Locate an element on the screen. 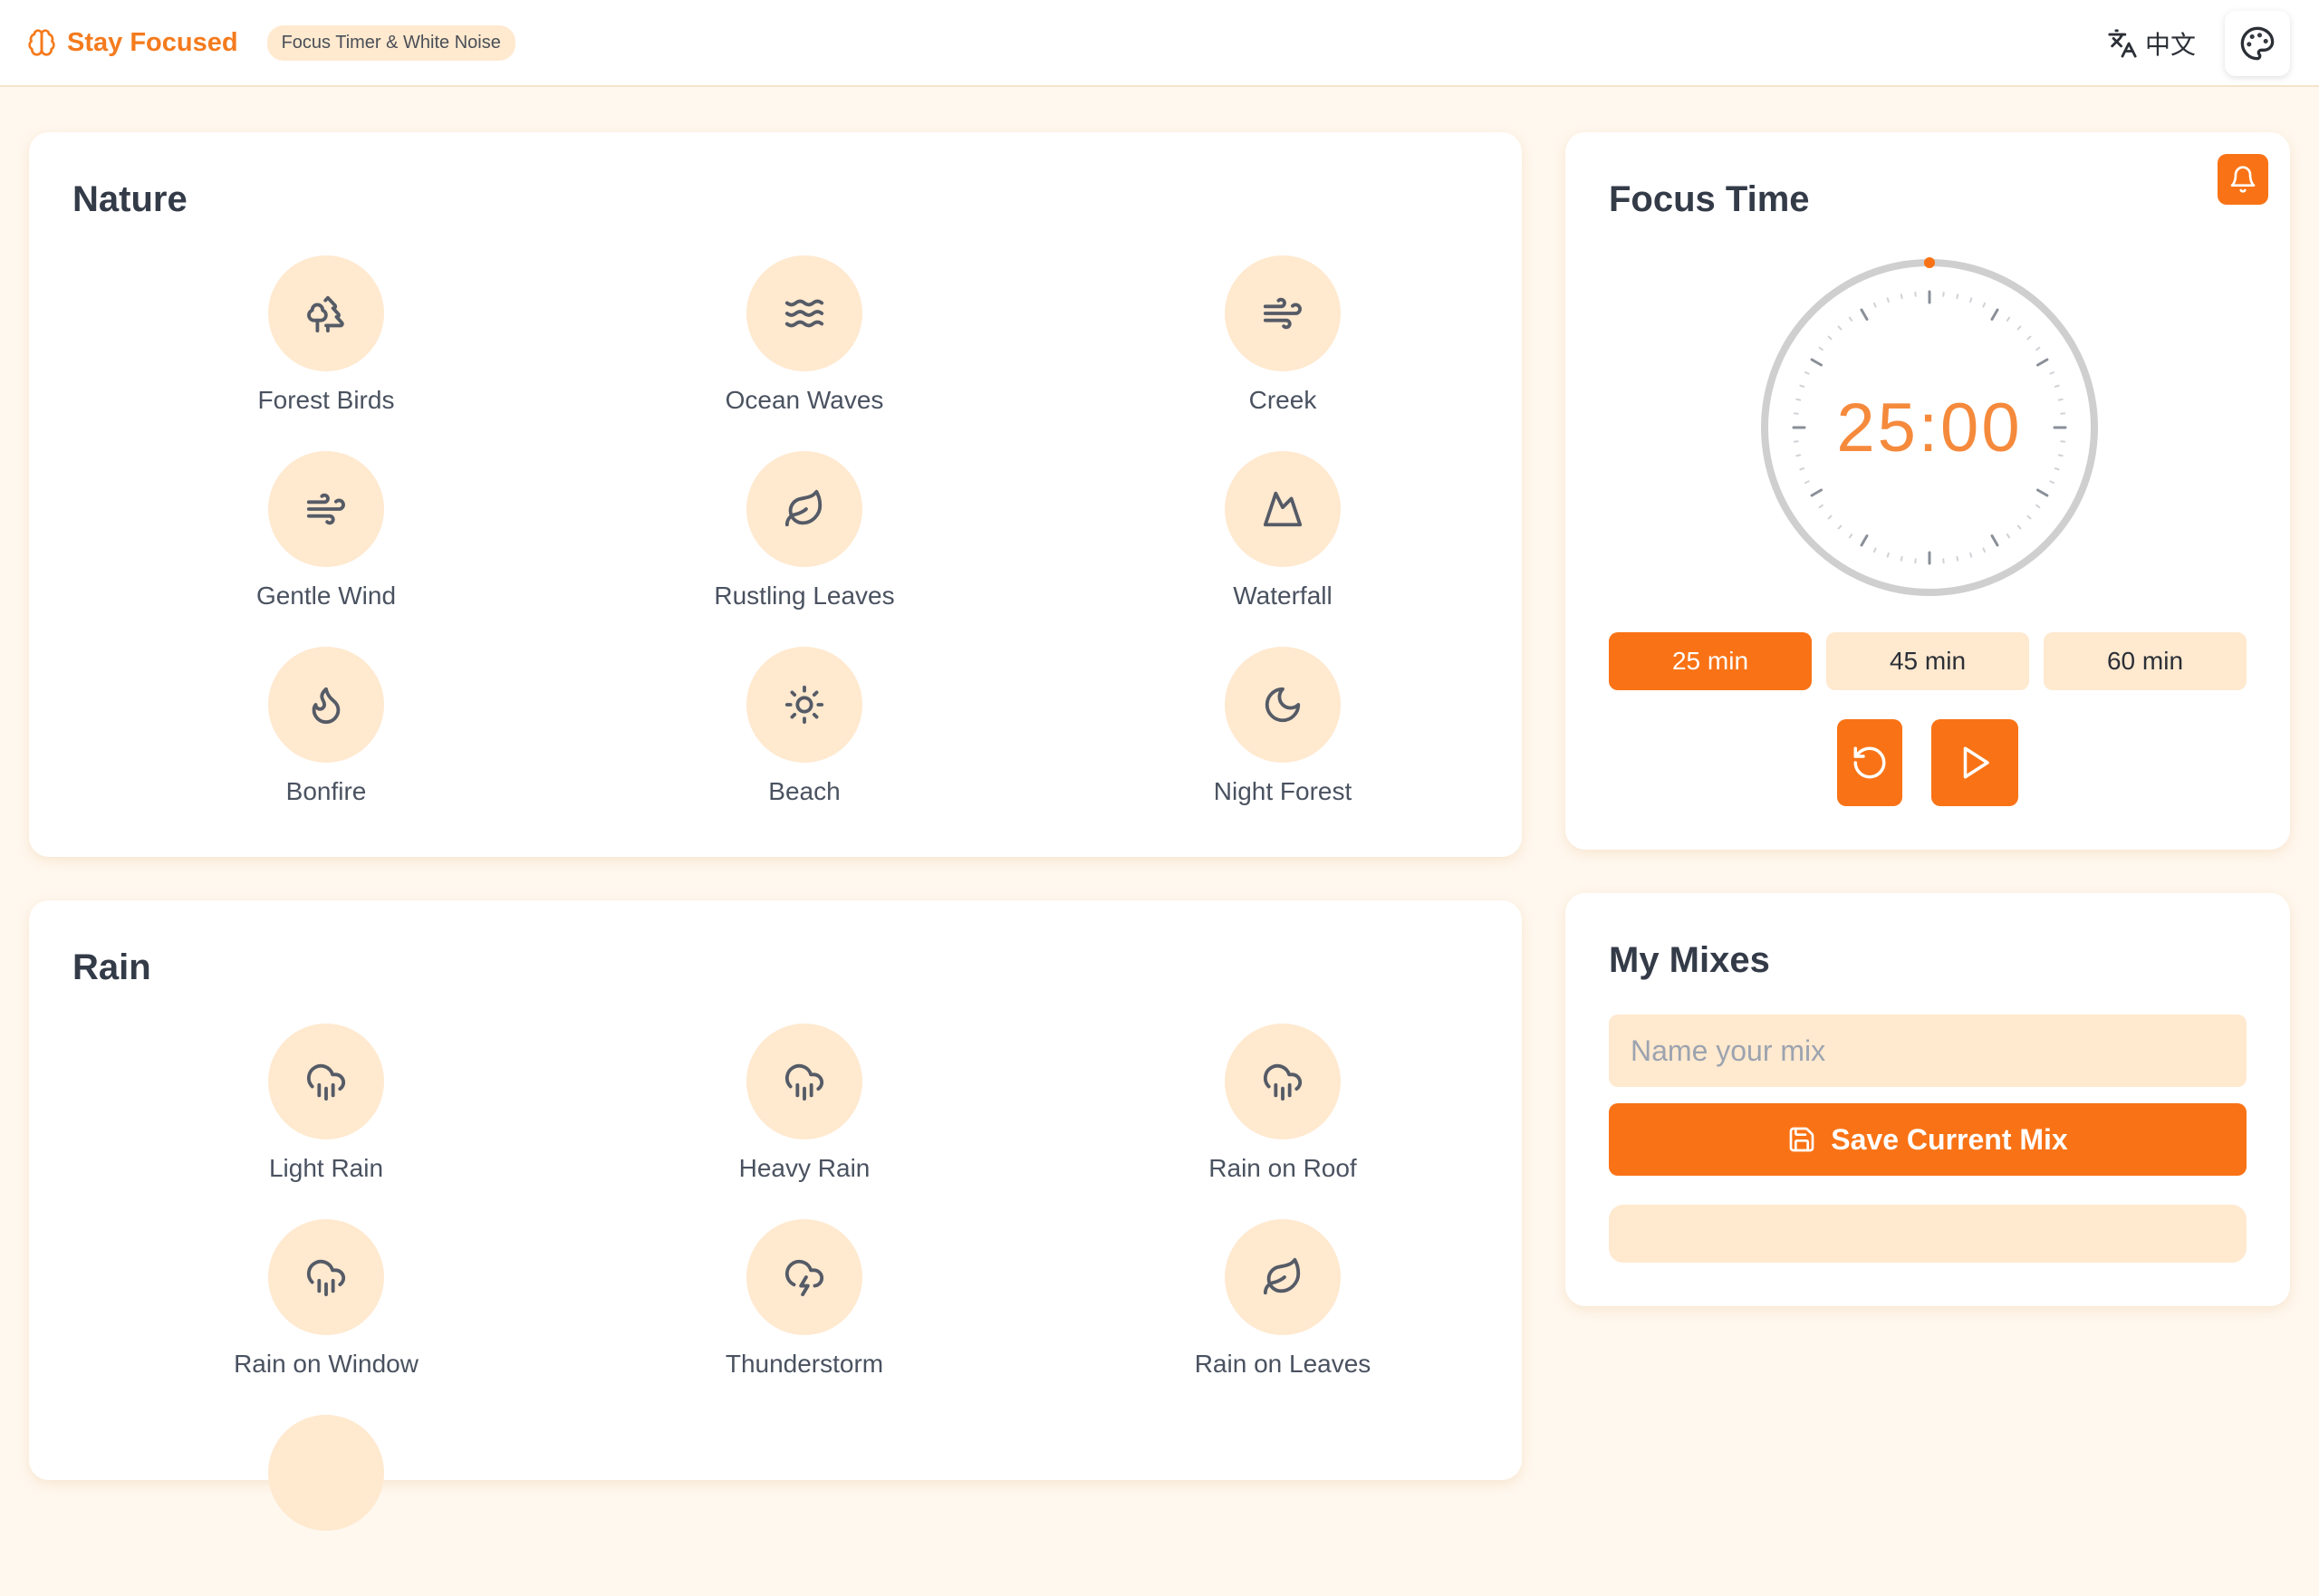 Image resolution: width=2319 pixels, height=1596 pixels. sound-label: Forest Birds is located at coordinates (326, 400).